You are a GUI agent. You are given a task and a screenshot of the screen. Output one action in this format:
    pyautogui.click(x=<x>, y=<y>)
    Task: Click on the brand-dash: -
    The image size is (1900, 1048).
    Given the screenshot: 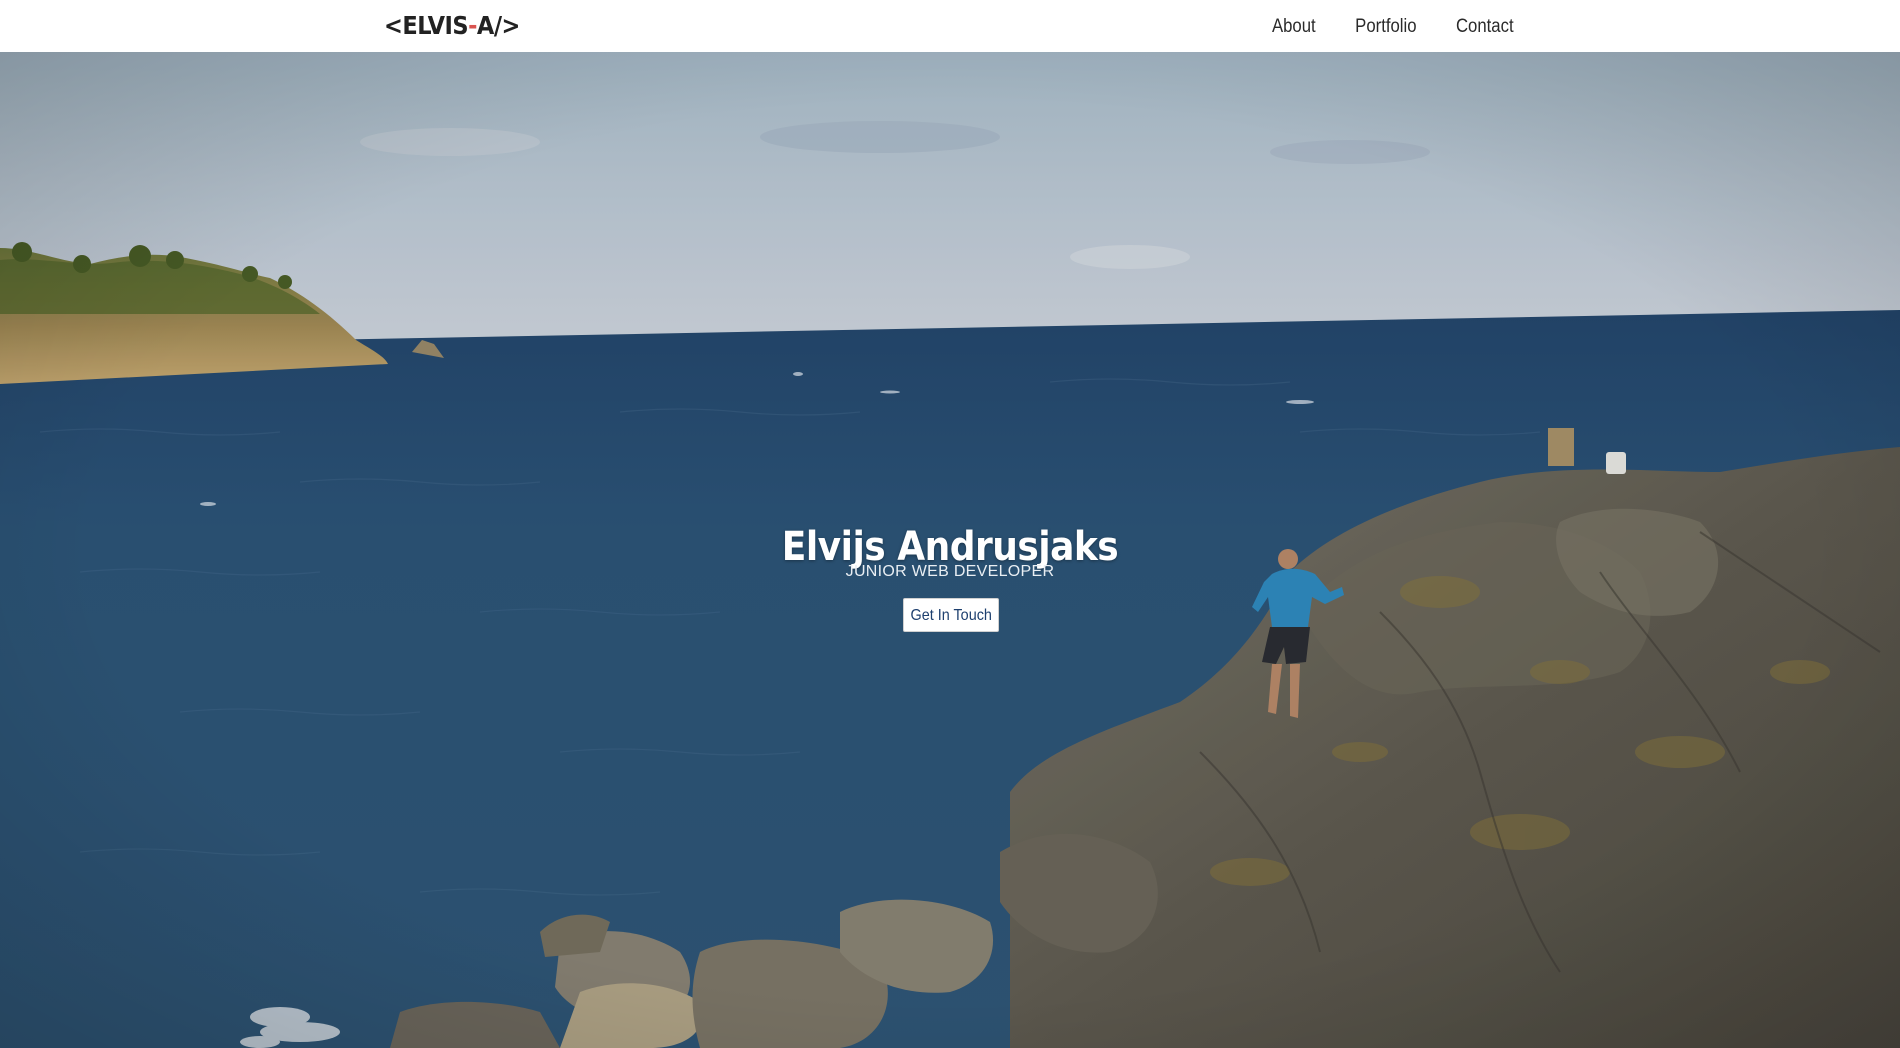 What is the action you would take?
    pyautogui.click(x=472, y=25)
    